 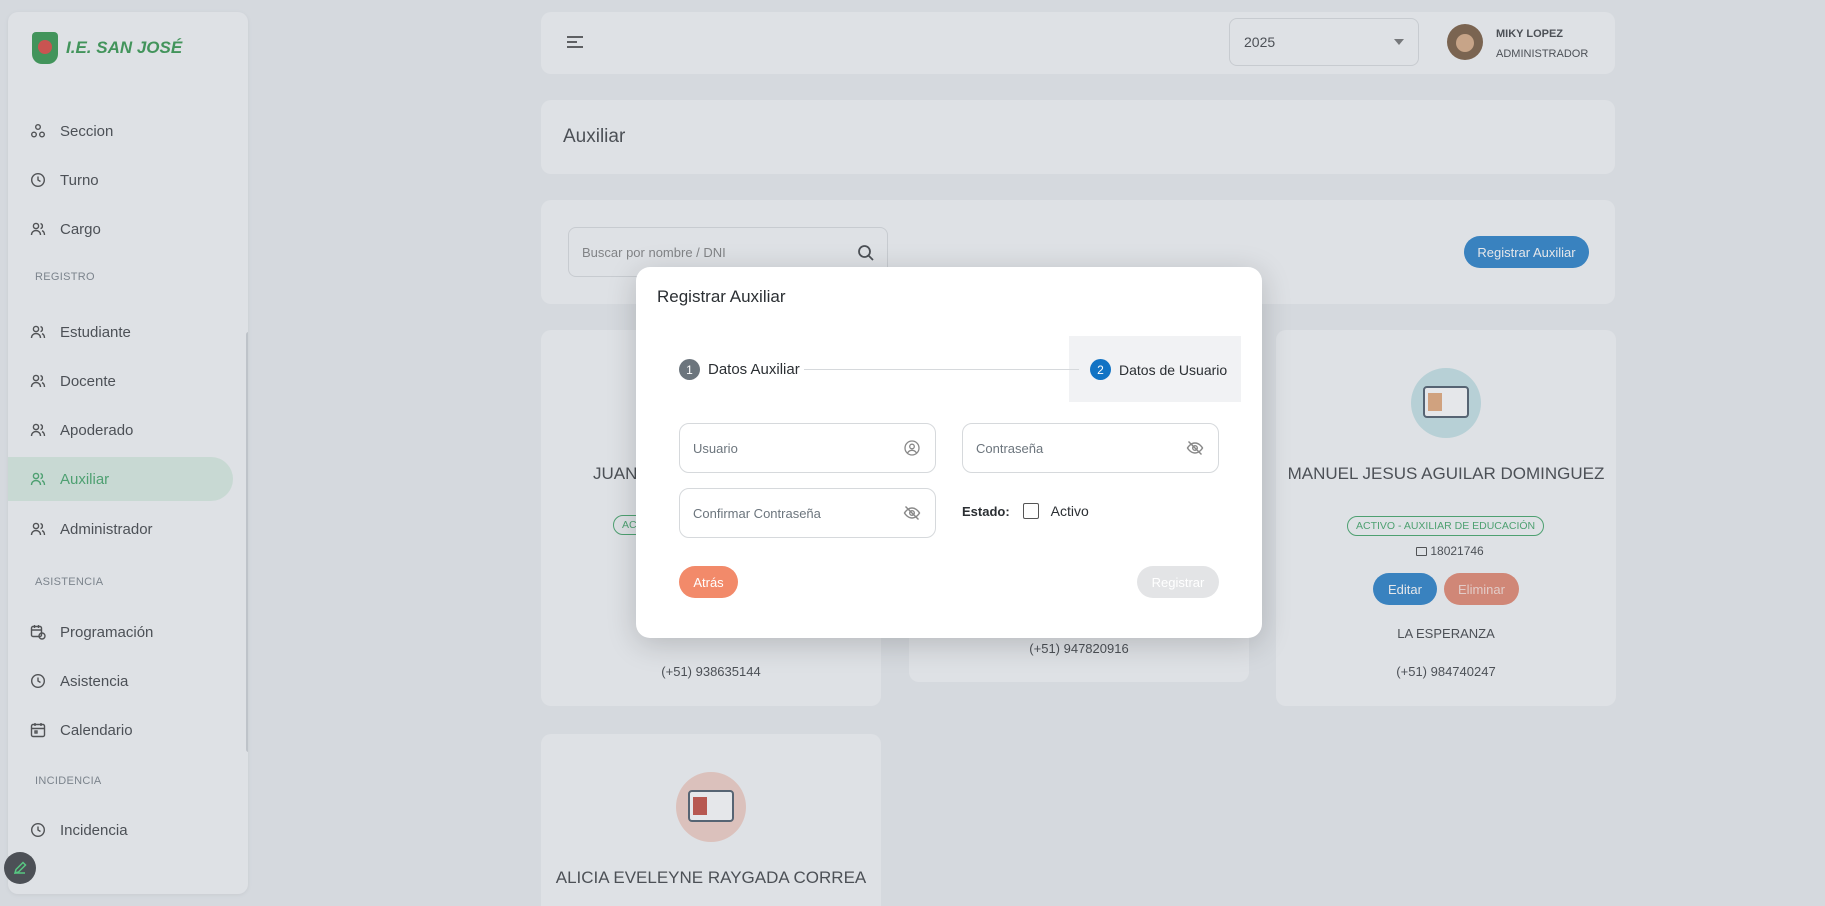 I want to click on activo-label: Activo, so click(x=1070, y=511).